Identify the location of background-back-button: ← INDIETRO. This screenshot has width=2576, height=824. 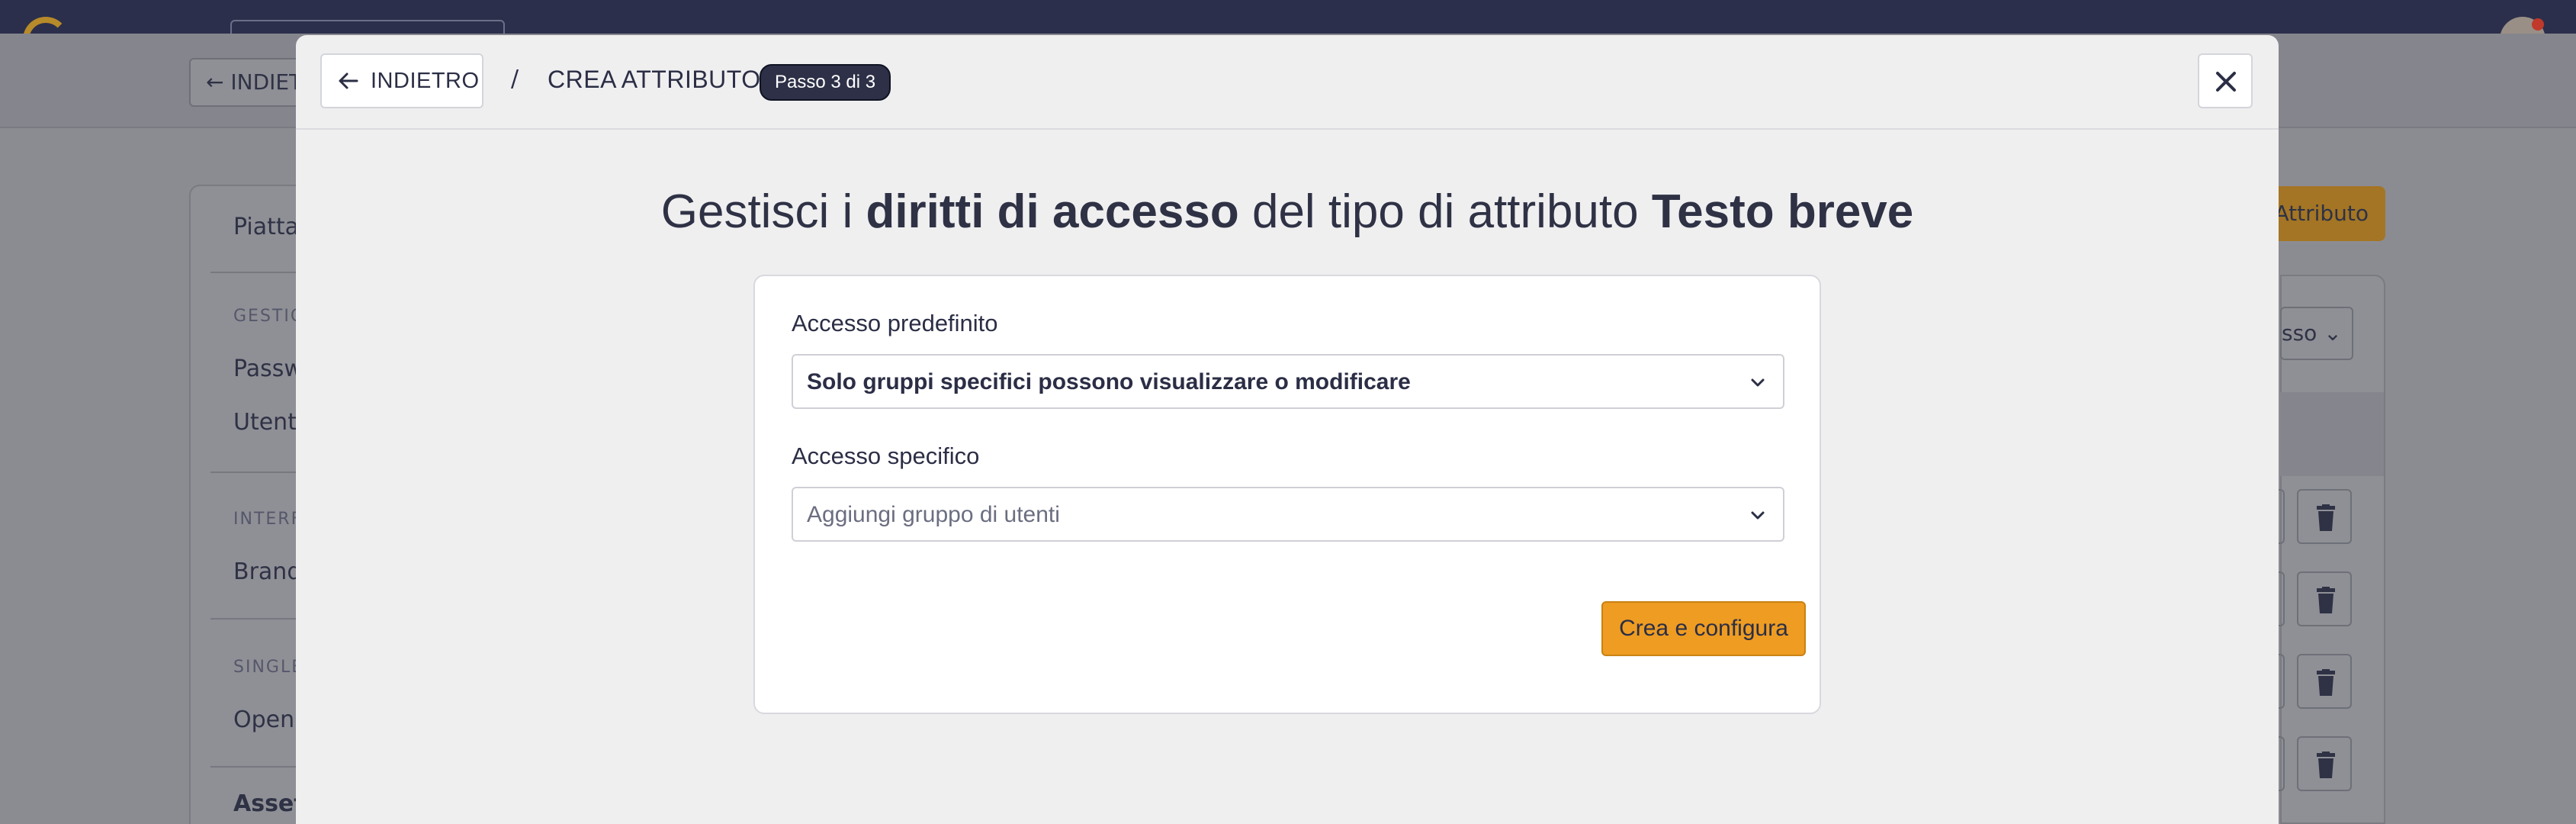
(250, 82).